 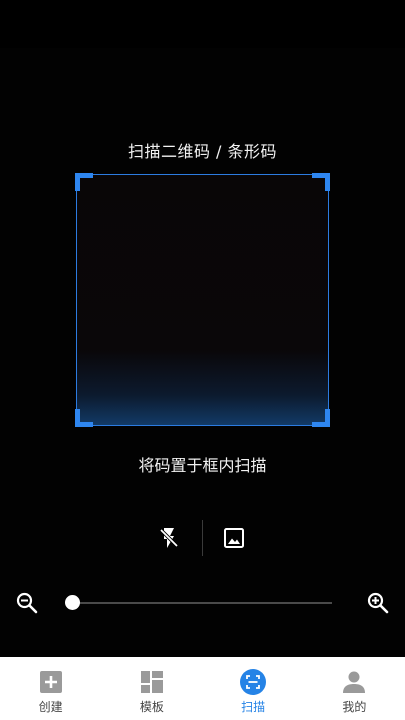 I want to click on gallery-button, so click(x=234, y=538).